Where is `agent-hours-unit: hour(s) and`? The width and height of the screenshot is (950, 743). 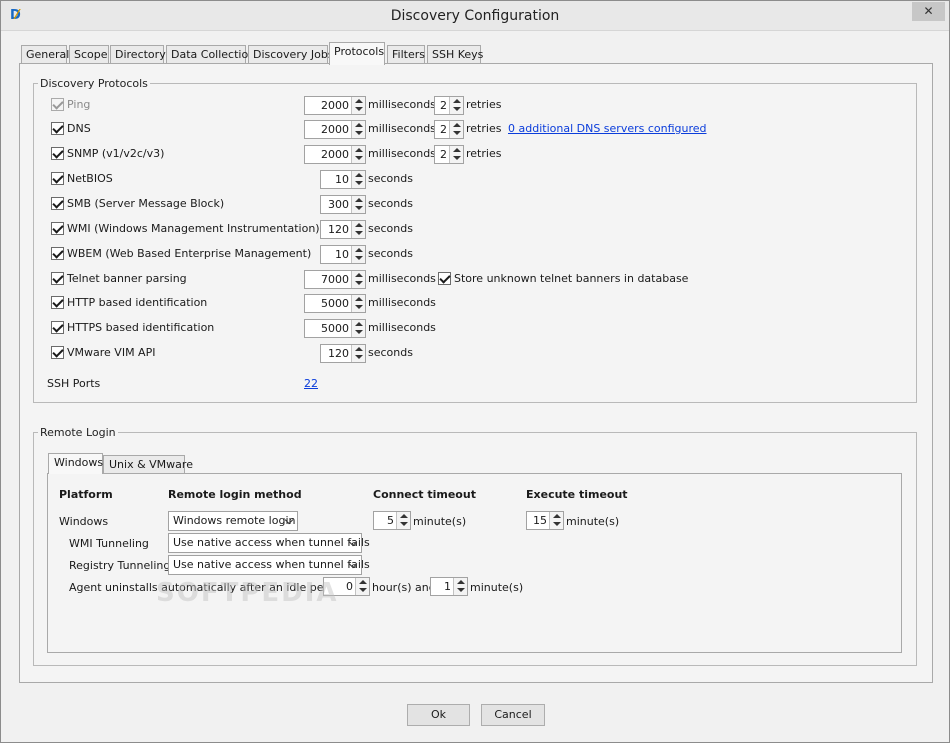 agent-hours-unit: hour(s) and is located at coordinates (404, 587).